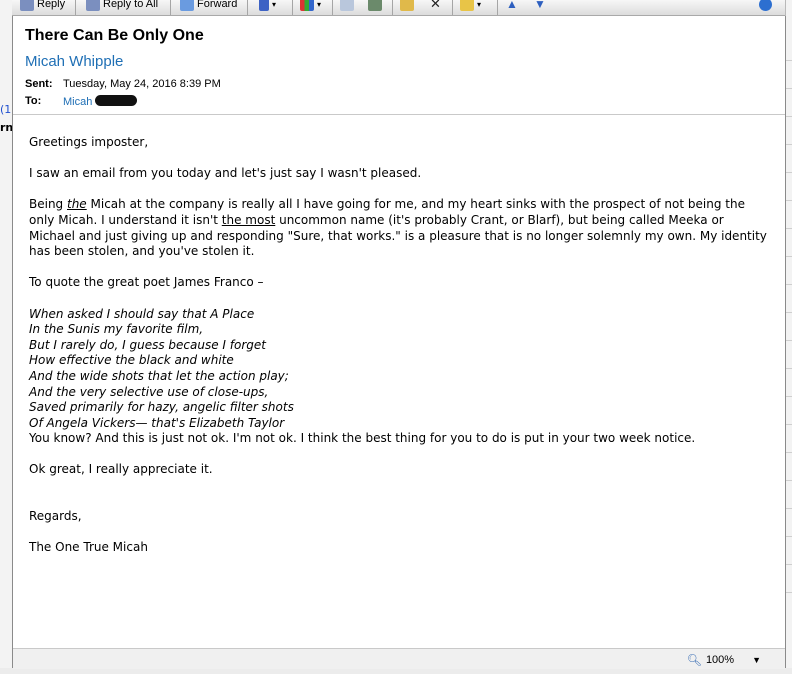  What do you see at coordinates (131, 5) in the screenshot?
I see `reply-all-label: Reply to All` at bounding box center [131, 5].